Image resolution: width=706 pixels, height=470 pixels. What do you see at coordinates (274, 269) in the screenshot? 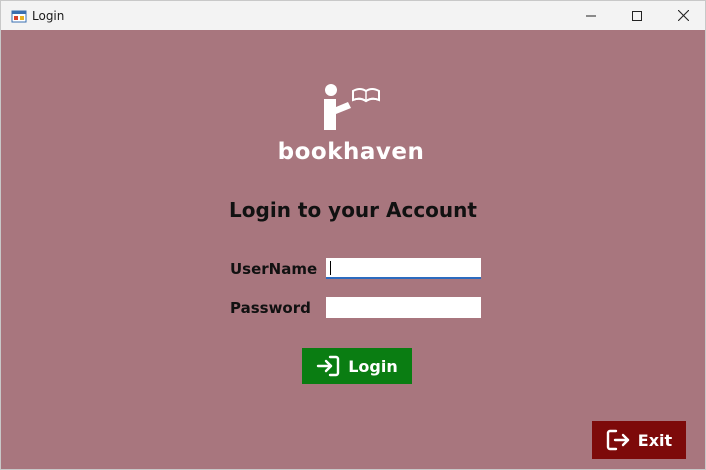
I see `username-label: UserName` at bounding box center [274, 269].